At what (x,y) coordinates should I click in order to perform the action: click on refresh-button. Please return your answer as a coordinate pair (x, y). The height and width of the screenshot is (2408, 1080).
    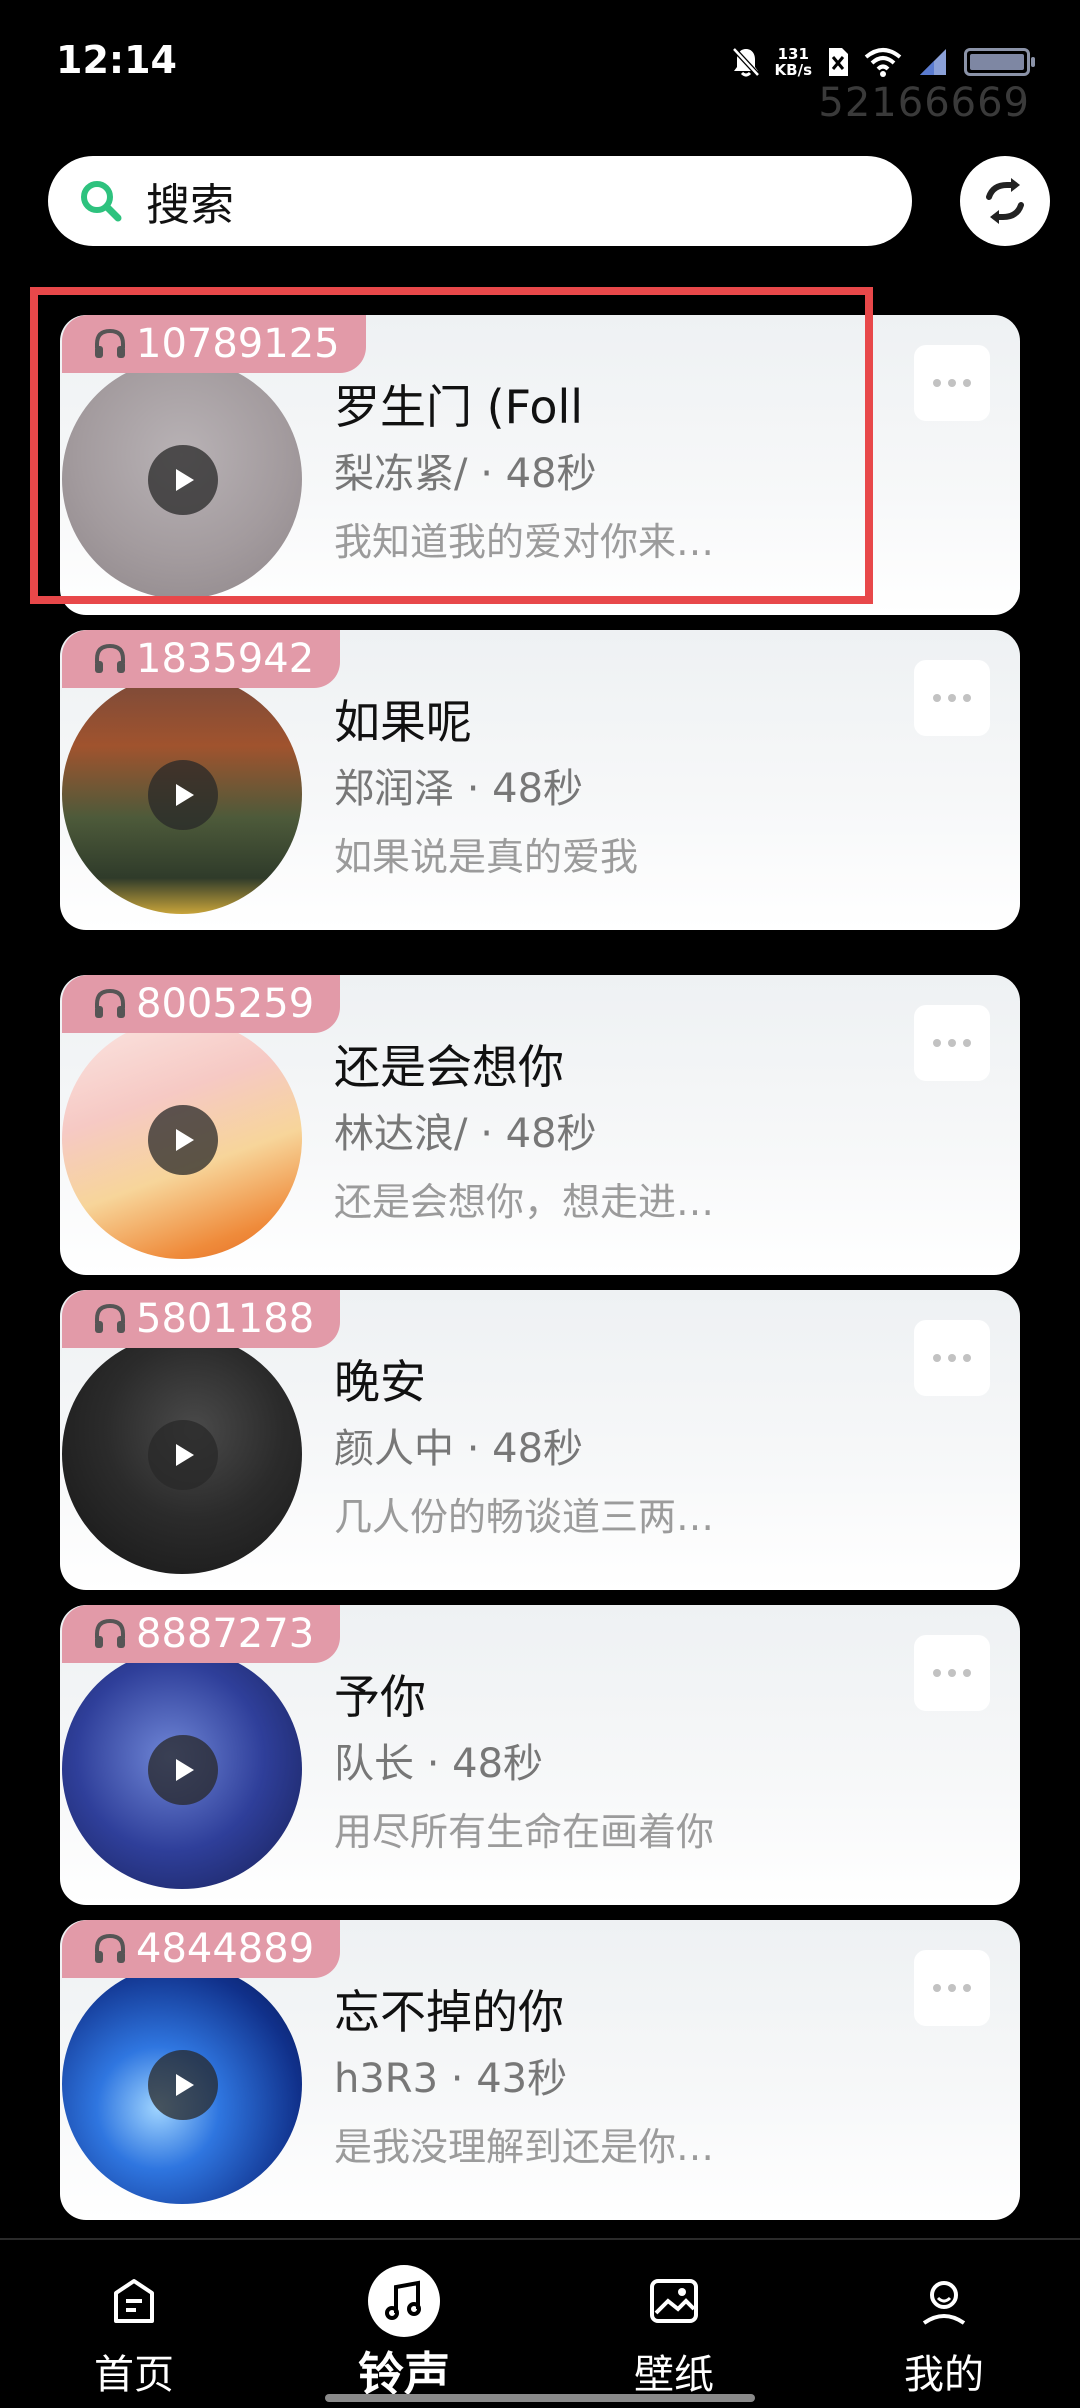
    Looking at the image, I should click on (1005, 201).